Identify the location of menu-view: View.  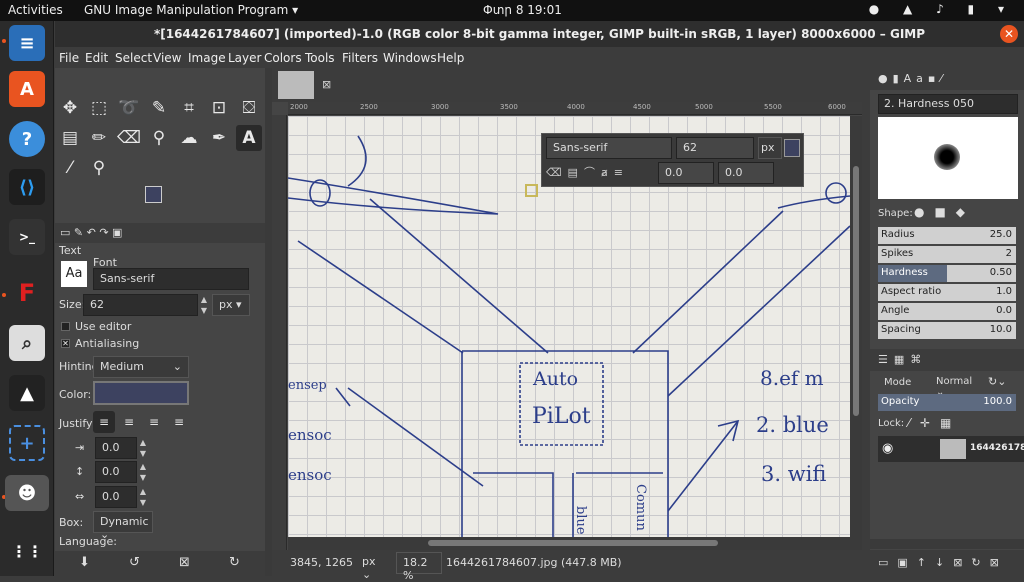
(167, 58).